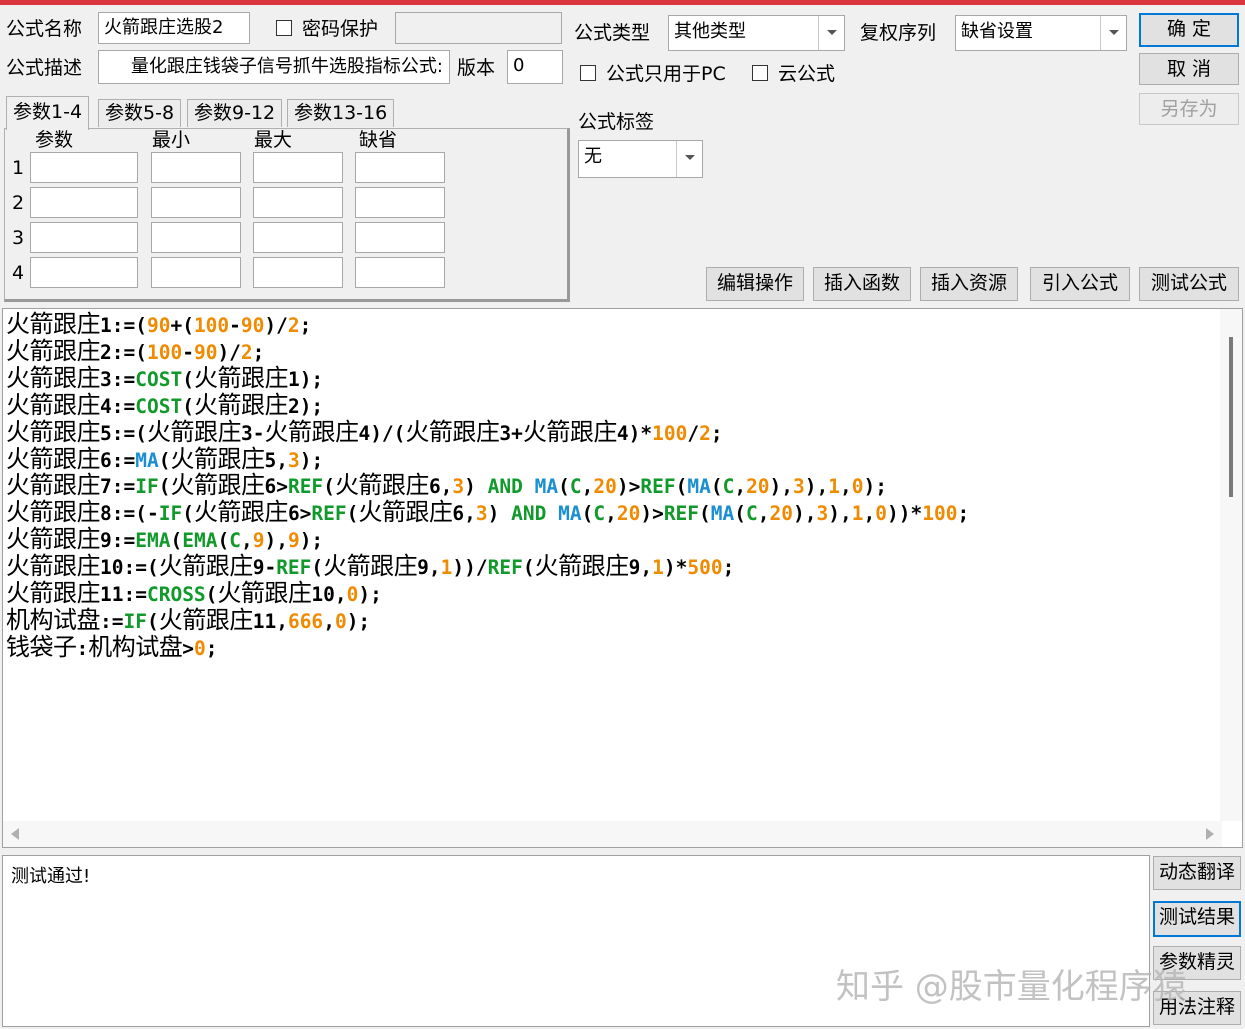 The image size is (1245, 1029). Describe the element at coordinates (464, 514) in the screenshot. I see `code-token: 6,` at that location.